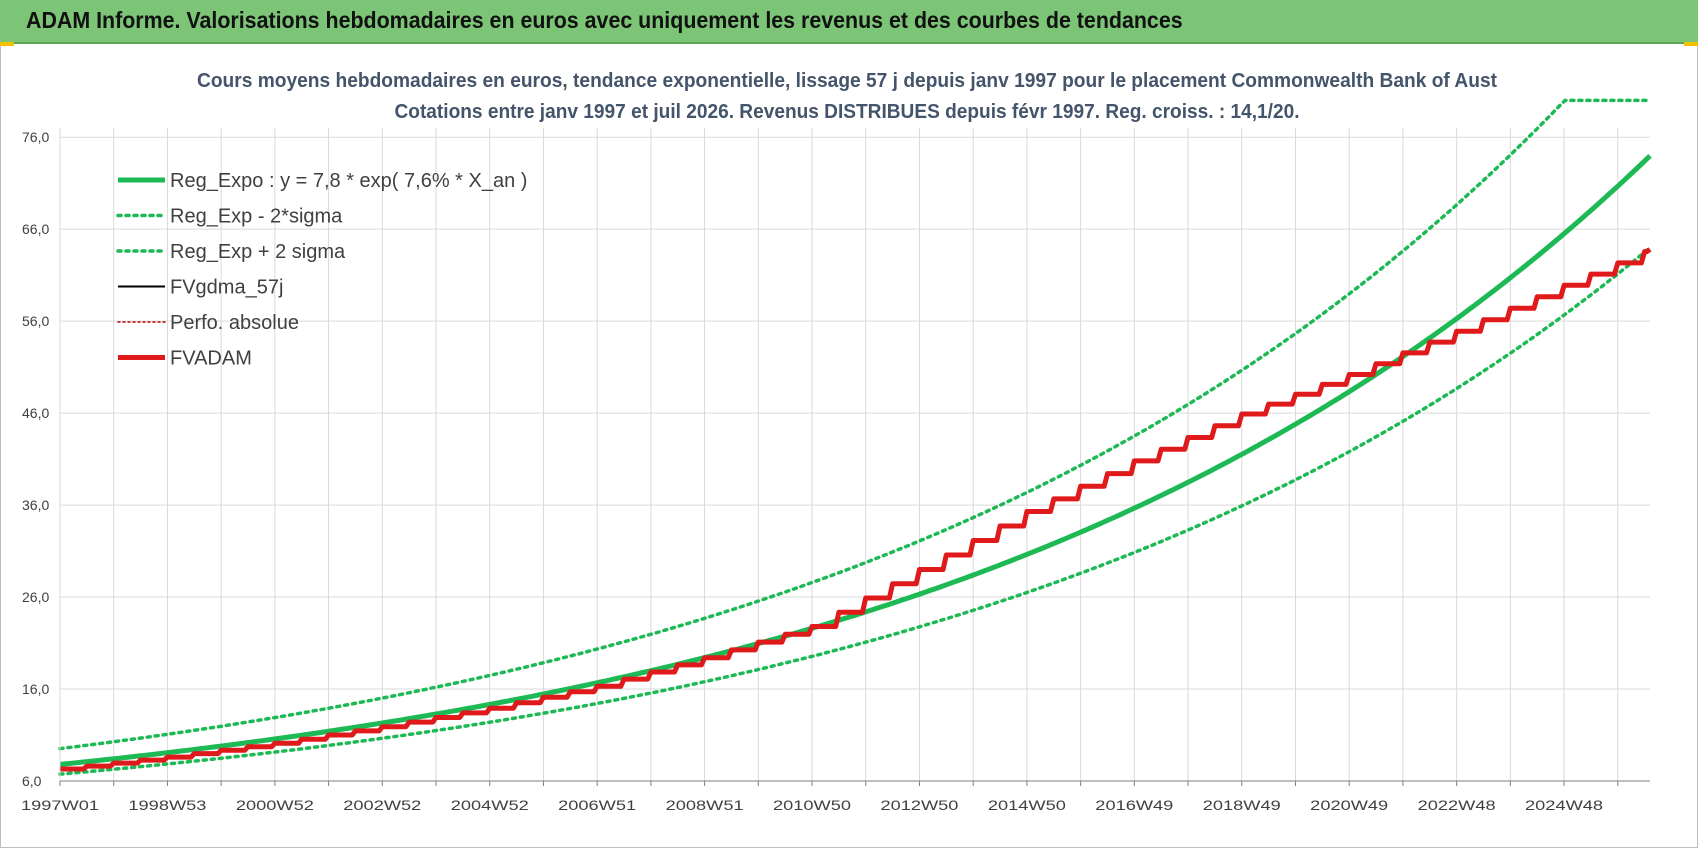 This screenshot has height=848, width=1698. What do you see at coordinates (919, 805) in the screenshot?
I see `x-tick-label: 2012W50` at bounding box center [919, 805].